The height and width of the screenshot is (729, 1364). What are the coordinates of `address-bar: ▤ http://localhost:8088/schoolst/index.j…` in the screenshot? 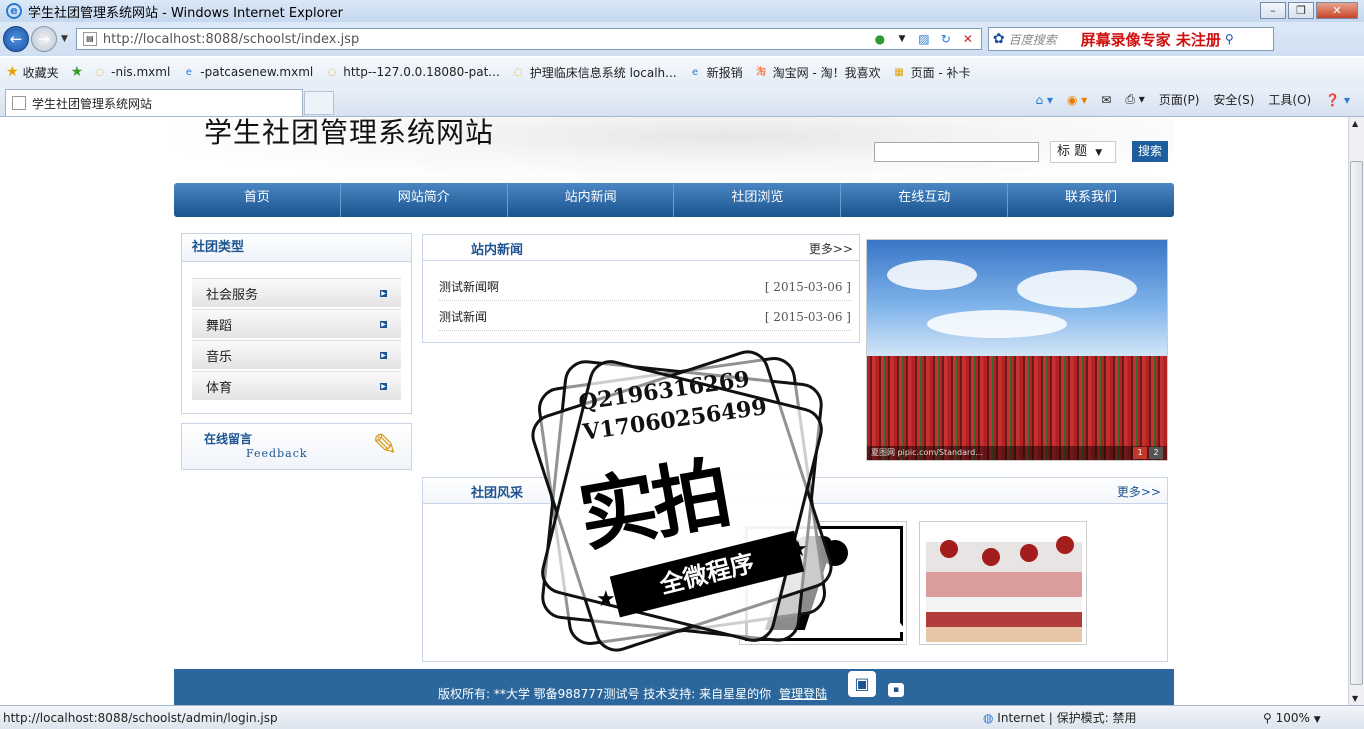 It's located at (528, 39).